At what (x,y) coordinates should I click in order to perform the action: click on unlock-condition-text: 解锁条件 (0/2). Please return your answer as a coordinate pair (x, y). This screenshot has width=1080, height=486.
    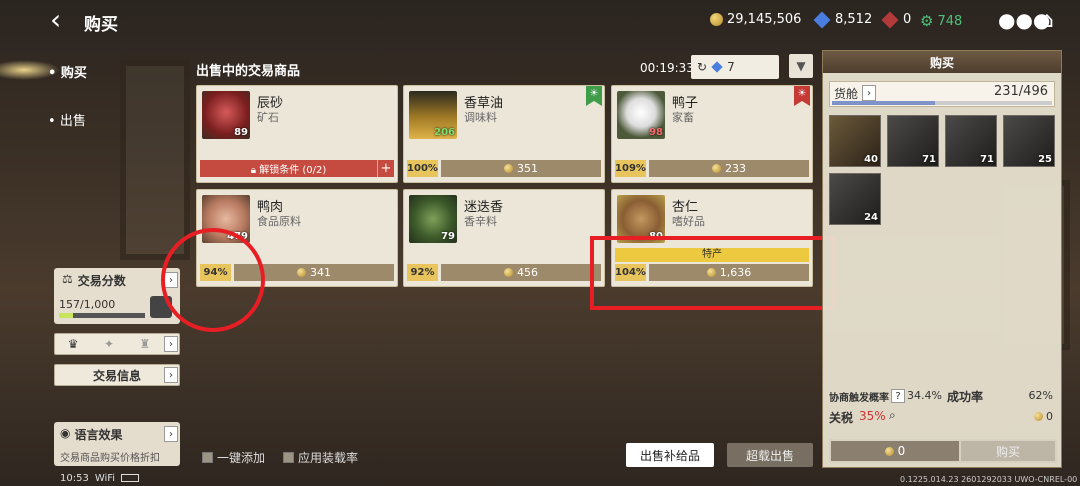
    Looking at the image, I should click on (293, 170).